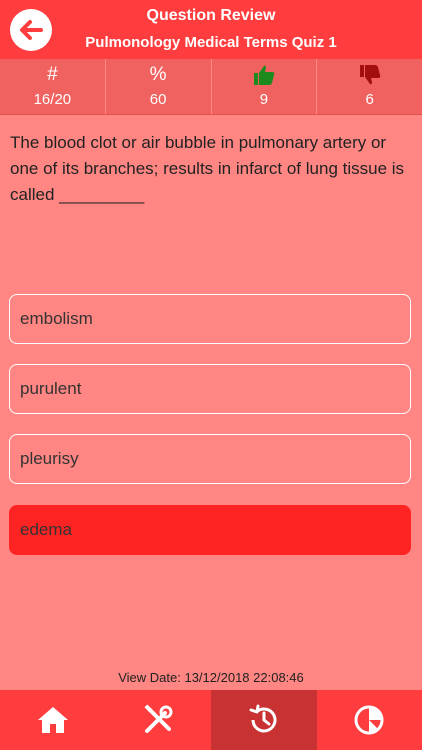  I want to click on pie-chart-icon, so click(369, 720).